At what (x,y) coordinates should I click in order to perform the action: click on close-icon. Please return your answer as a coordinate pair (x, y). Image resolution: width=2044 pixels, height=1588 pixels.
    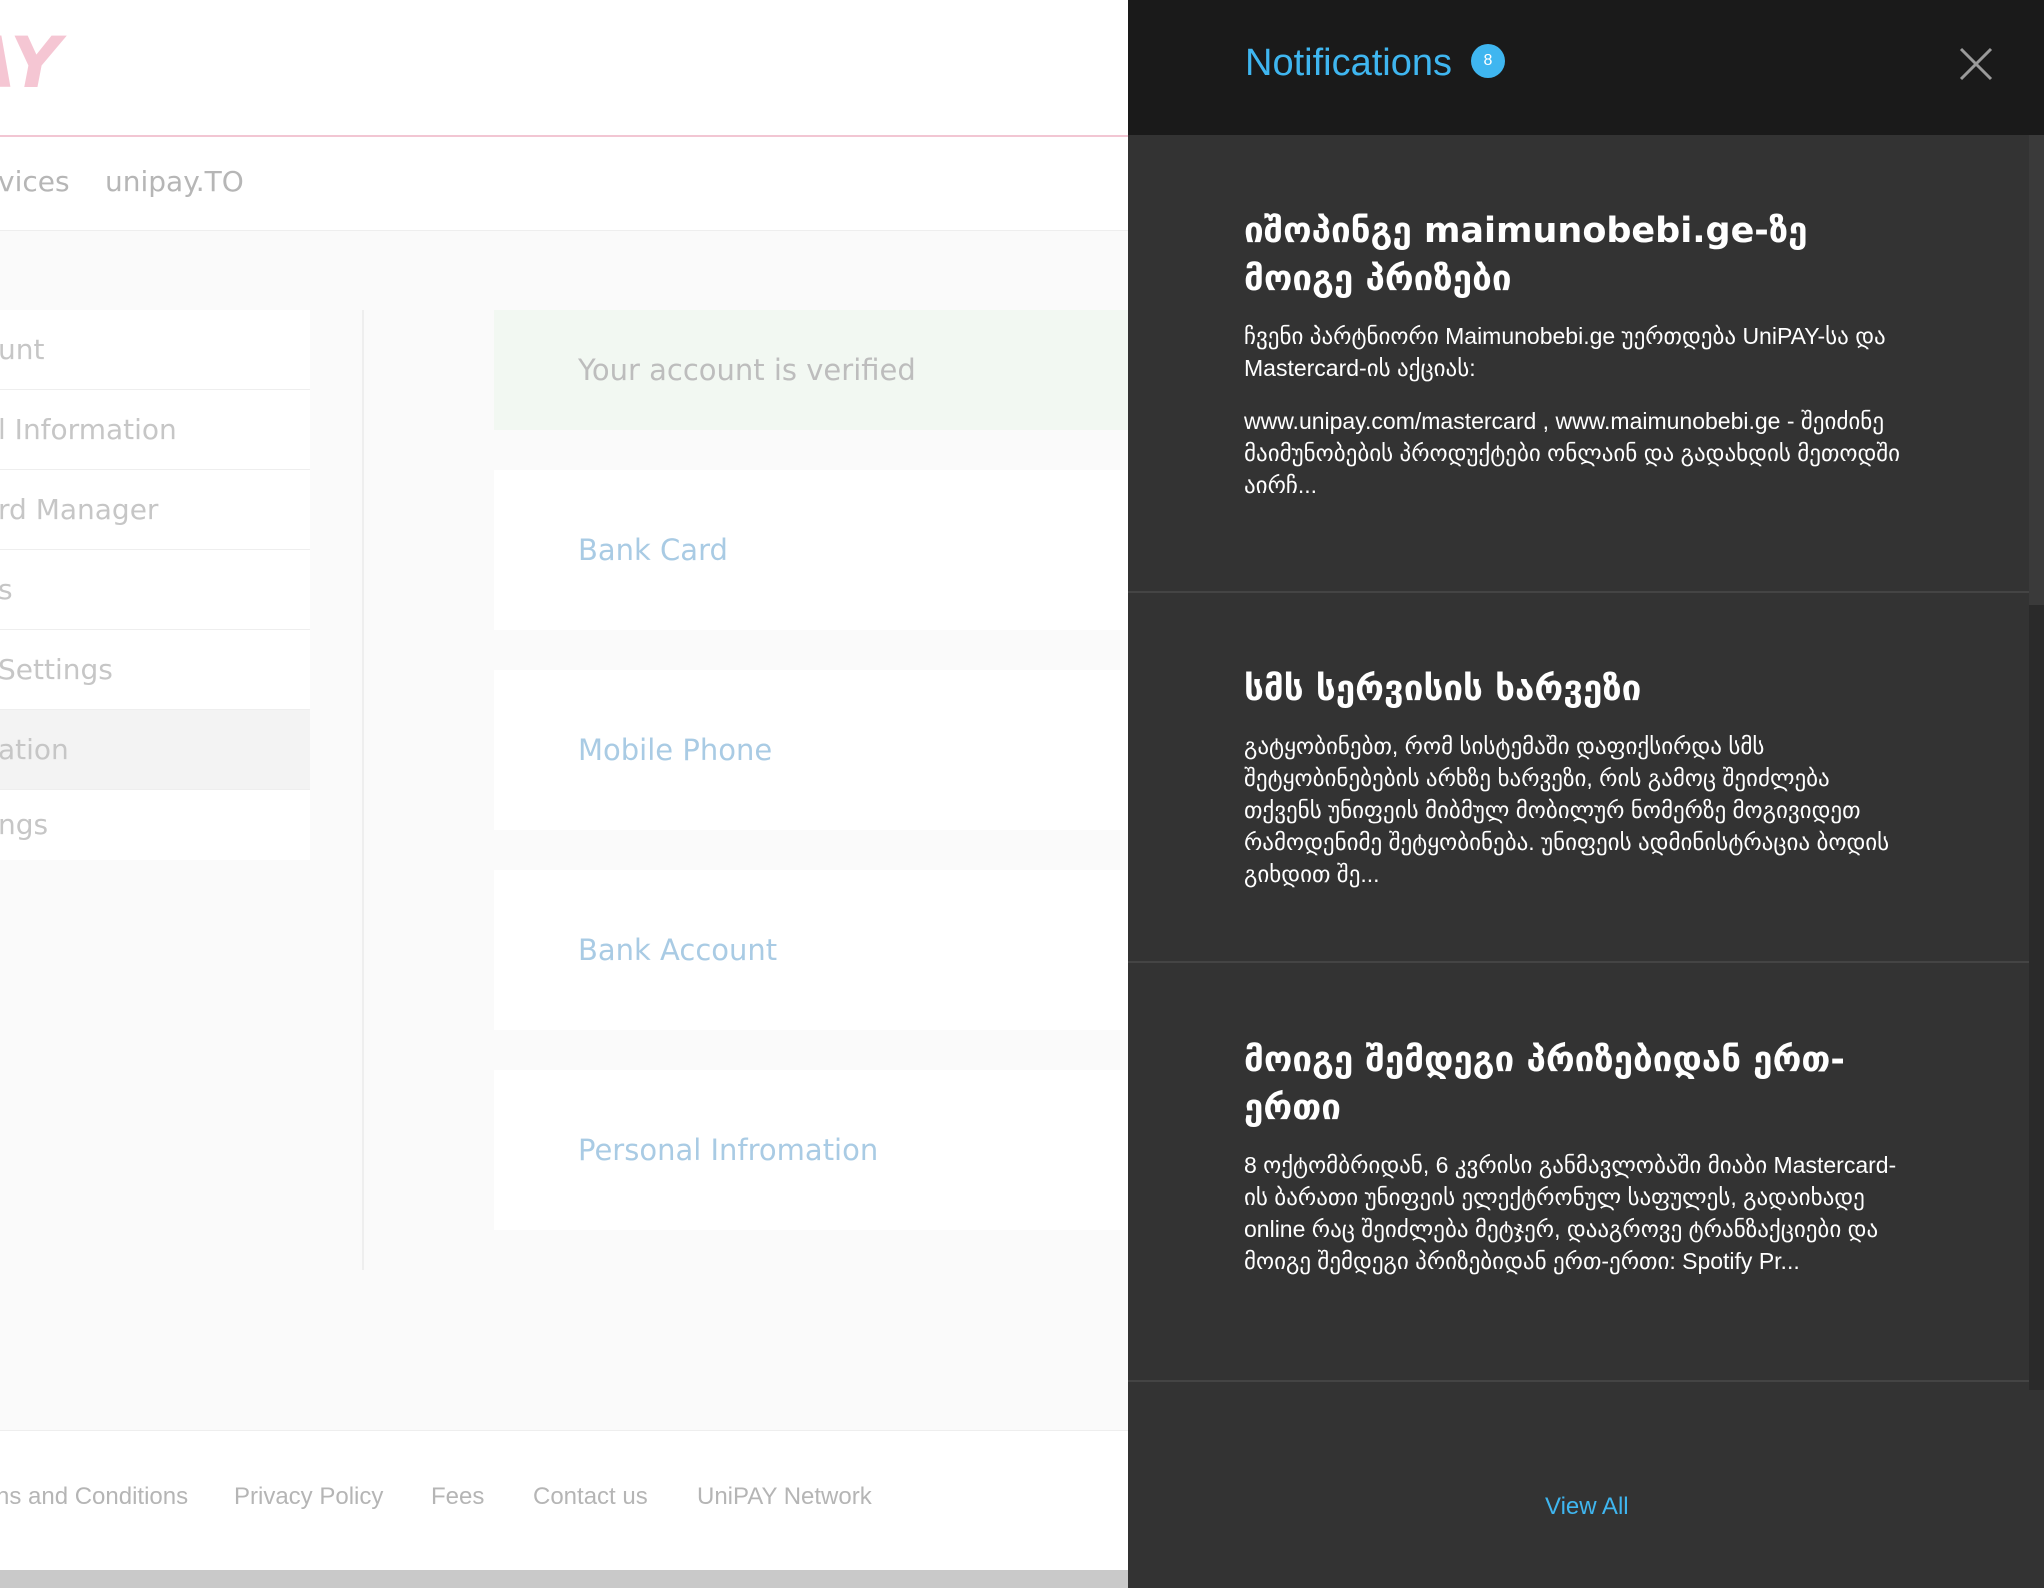
    Looking at the image, I should click on (1976, 64).